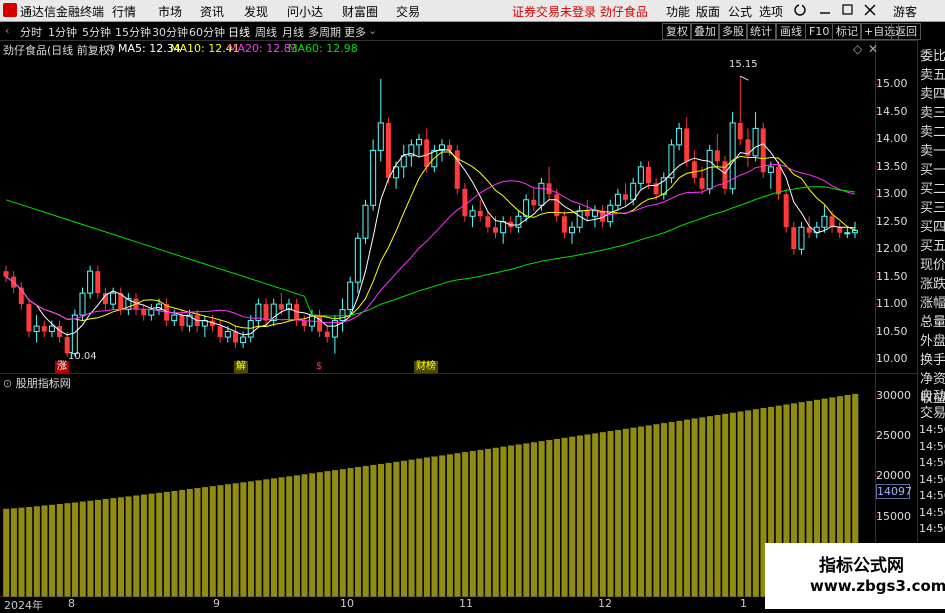 This screenshot has height=613, width=945. I want to click on quote-row-label: 买一, so click(932, 168).